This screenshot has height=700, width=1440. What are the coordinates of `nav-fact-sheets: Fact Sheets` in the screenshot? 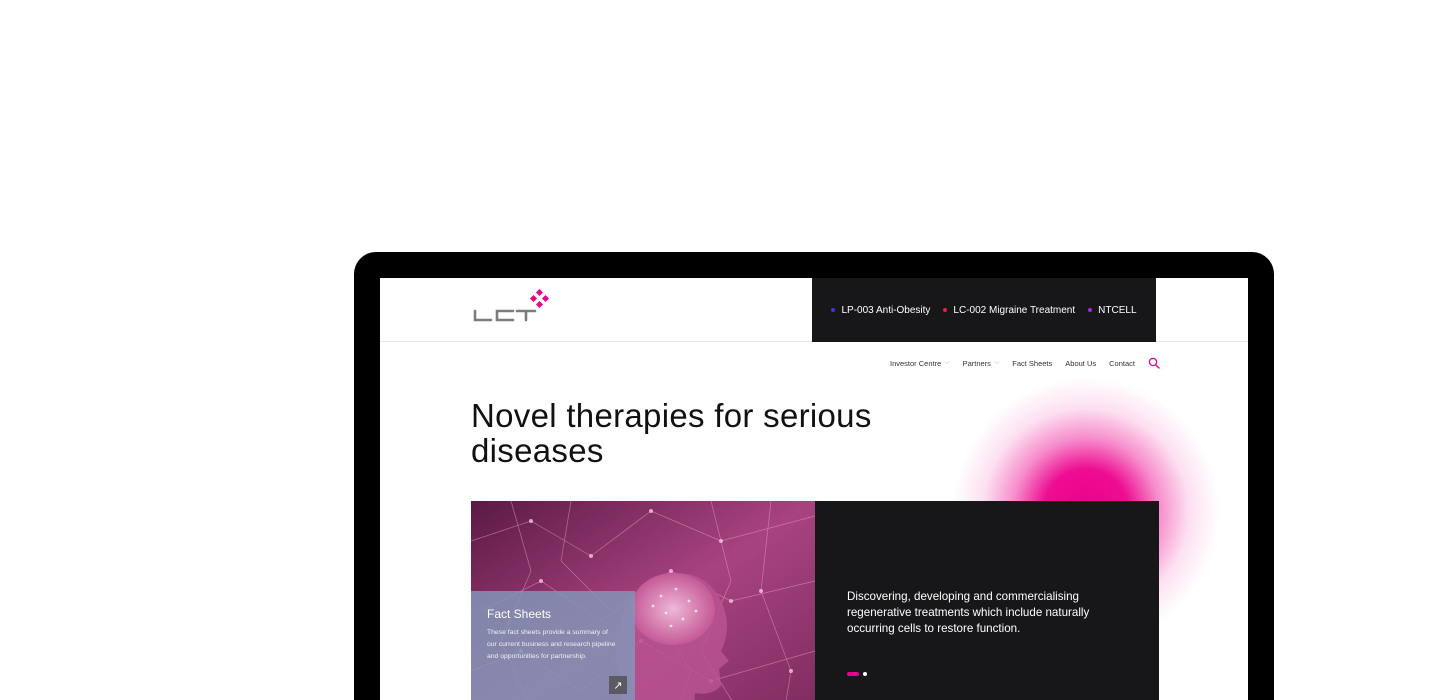 It's located at (1032, 363).